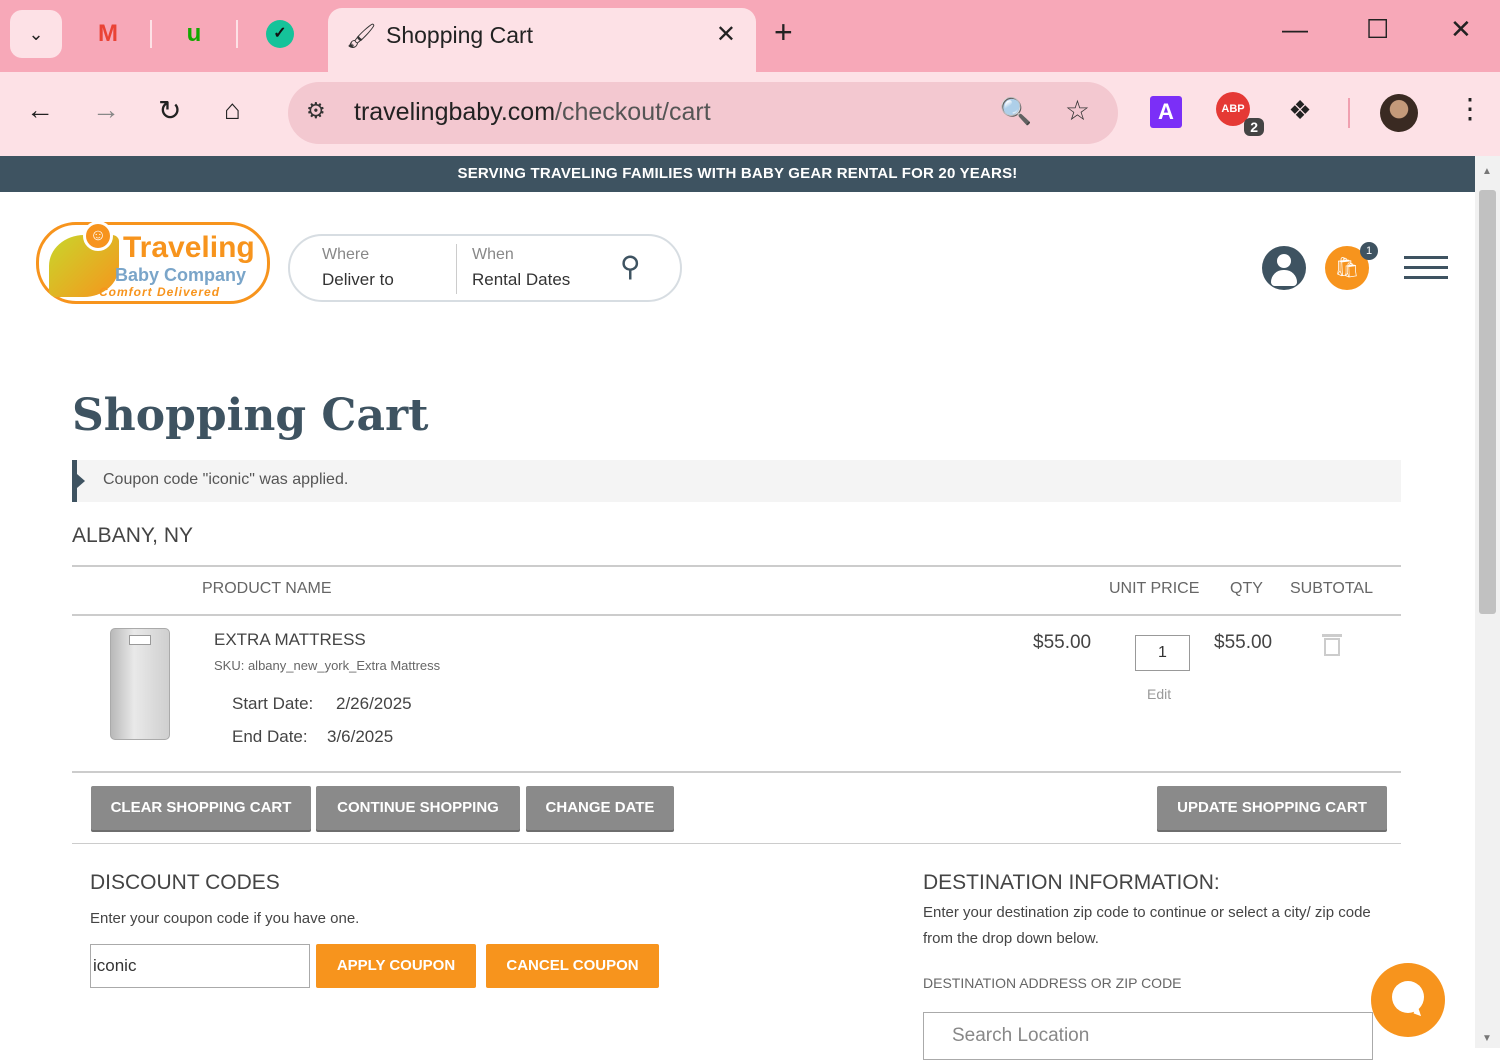 Image resolution: width=1500 pixels, height=1060 pixels. What do you see at coordinates (736, 772) in the screenshot?
I see `table-bottom-divider` at bounding box center [736, 772].